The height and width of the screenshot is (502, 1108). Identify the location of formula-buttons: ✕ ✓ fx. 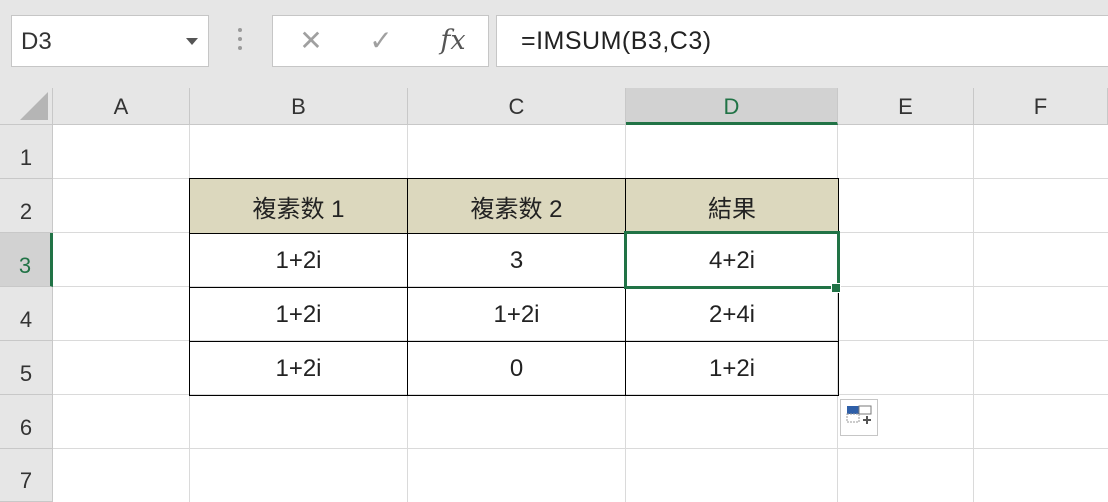
(380, 41).